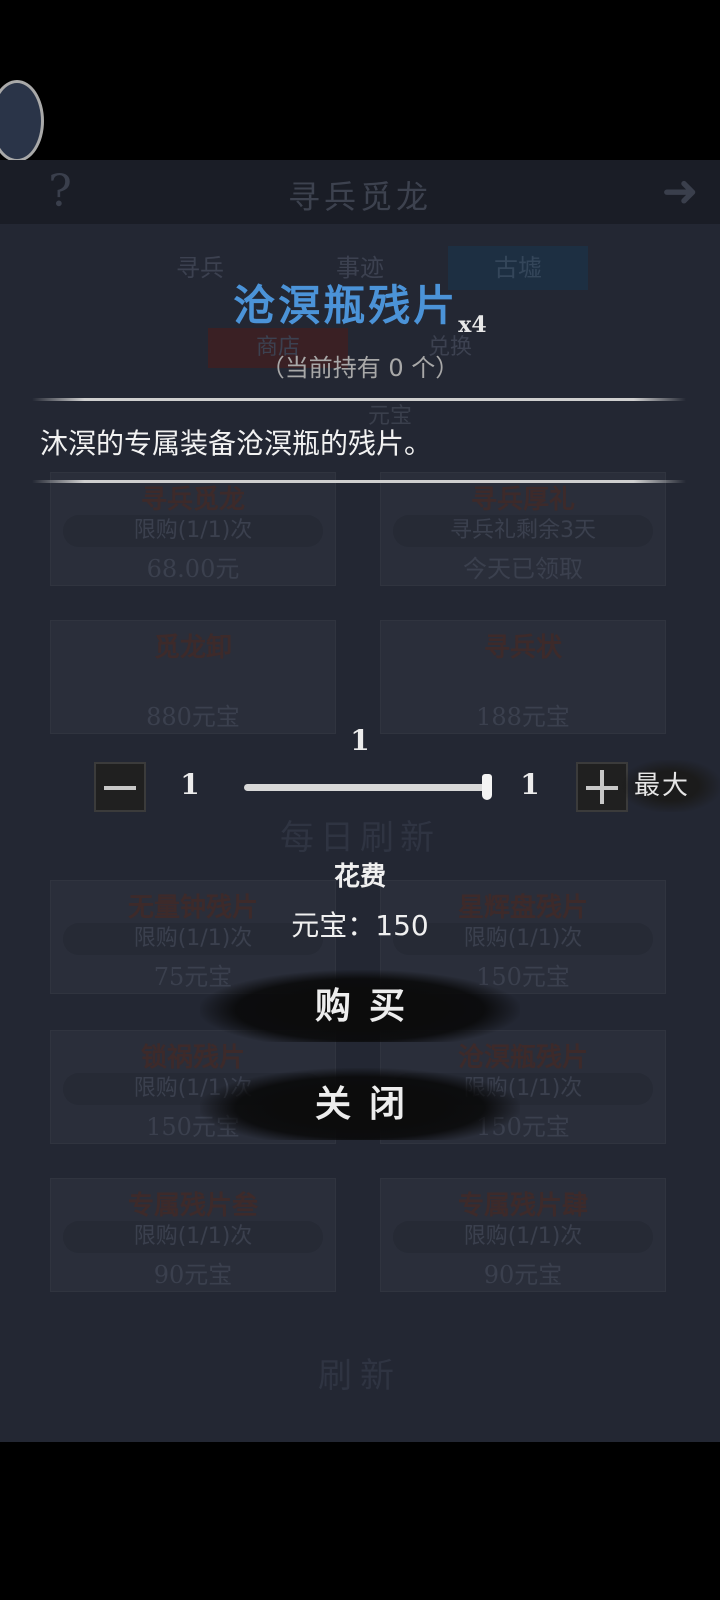 The height and width of the screenshot is (1600, 720). Describe the element at coordinates (360, 368) in the screenshot. I see `holding-count: （当前持有 0 个）` at that location.